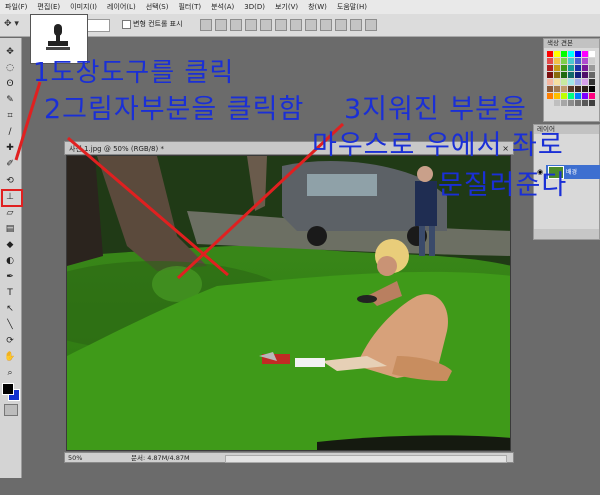 The width and height of the screenshot is (600, 495). What do you see at coordinates (174, 109) in the screenshot?
I see `annotation-step2: 2그림자부분을 클릭함` at bounding box center [174, 109].